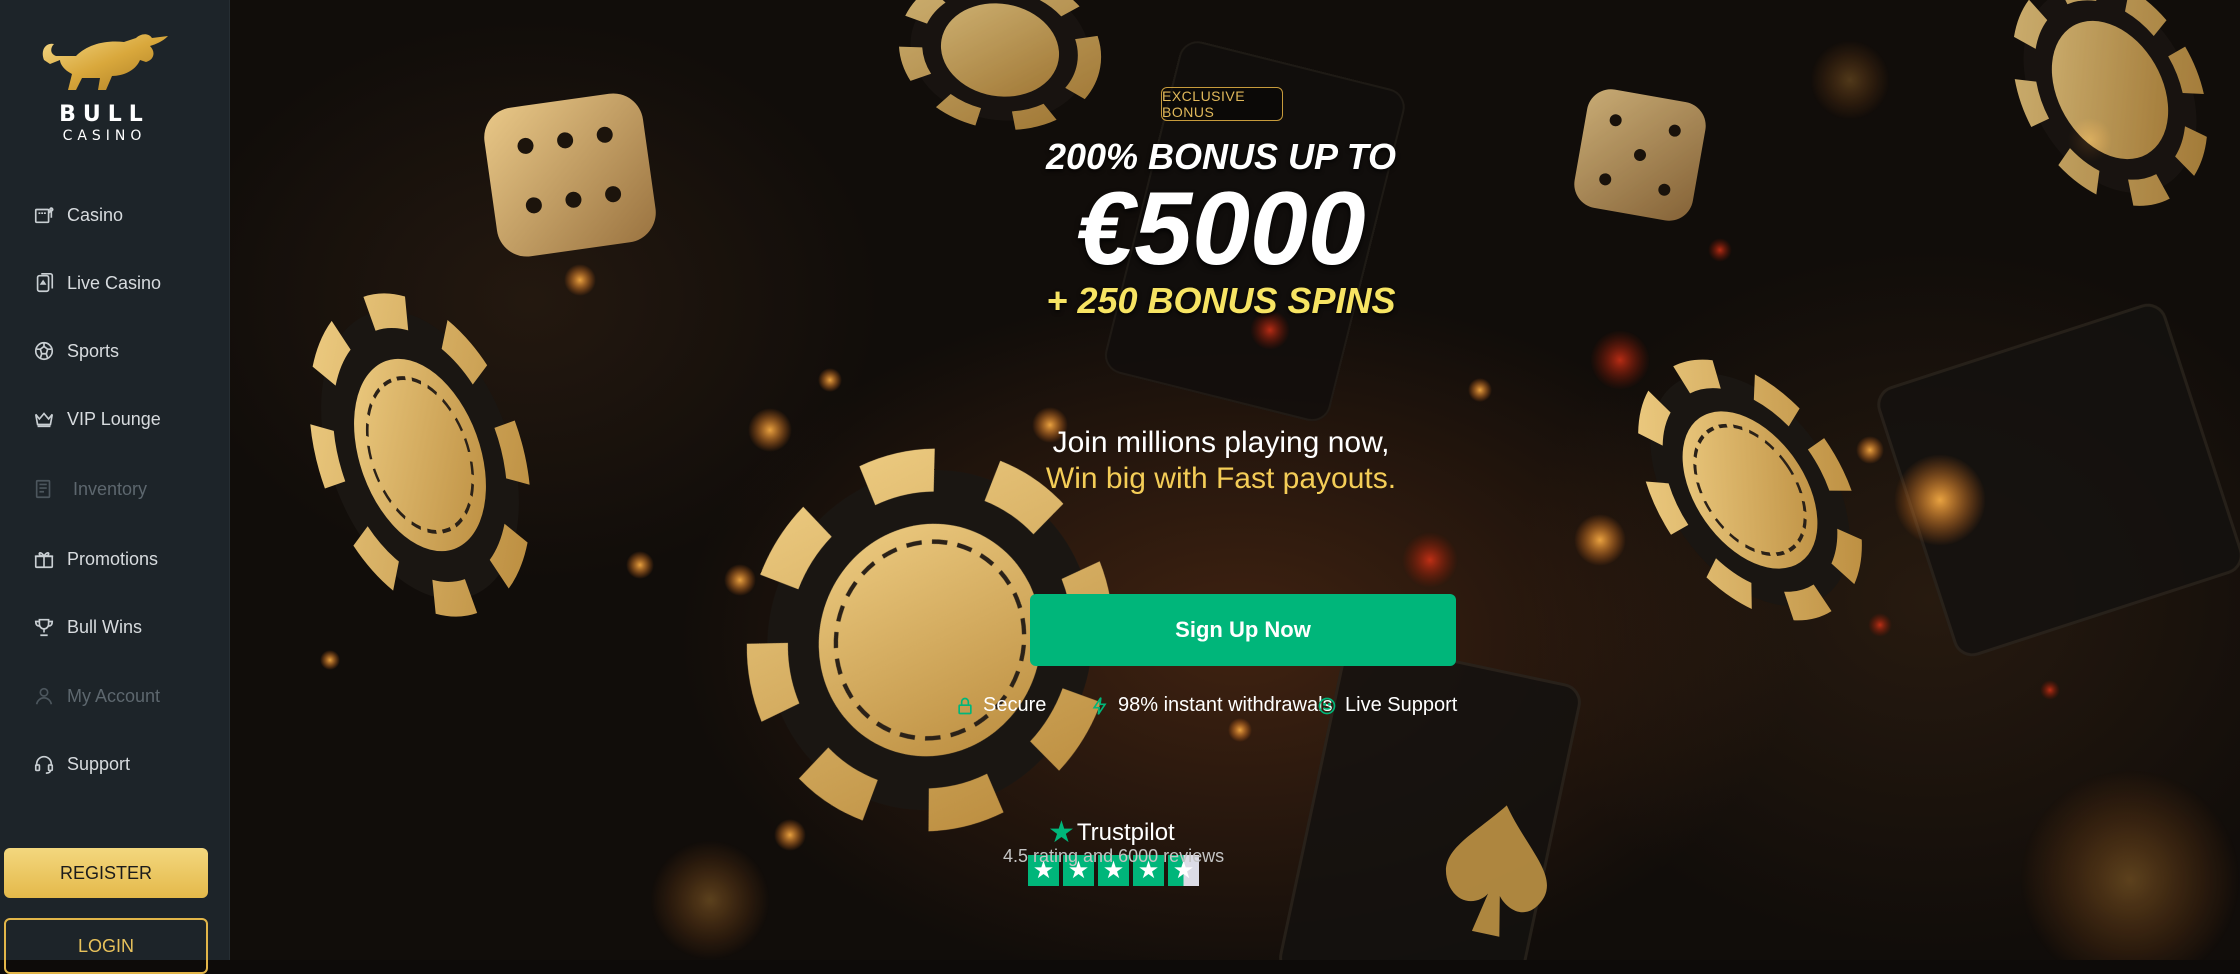 The height and width of the screenshot is (974, 2240). Describe the element at coordinates (1401, 705) in the screenshot. I see `feature-label: Live Support` at that location.